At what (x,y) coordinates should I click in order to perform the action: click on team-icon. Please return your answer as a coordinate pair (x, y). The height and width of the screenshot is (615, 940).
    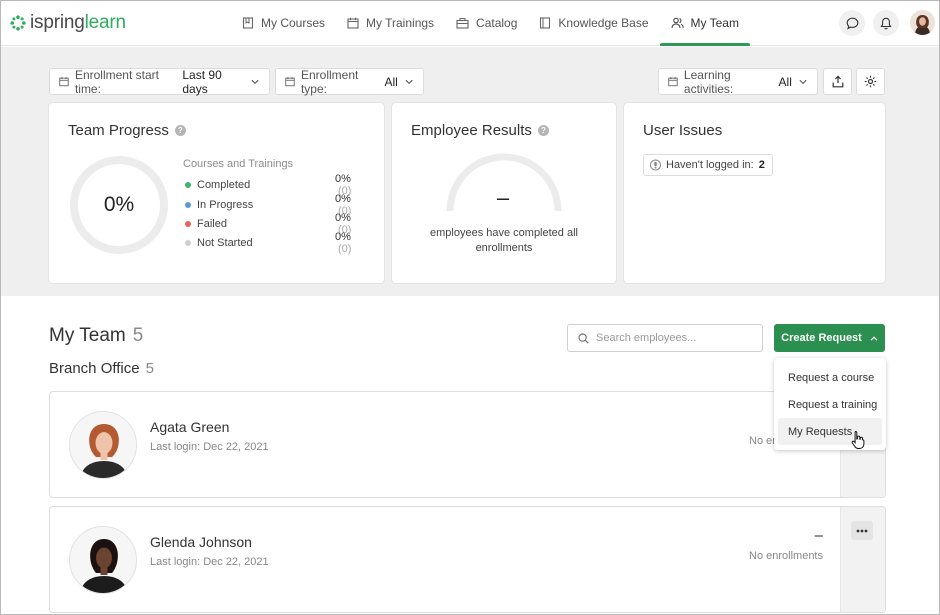
    Looking at the image, I should click on (677, 23).